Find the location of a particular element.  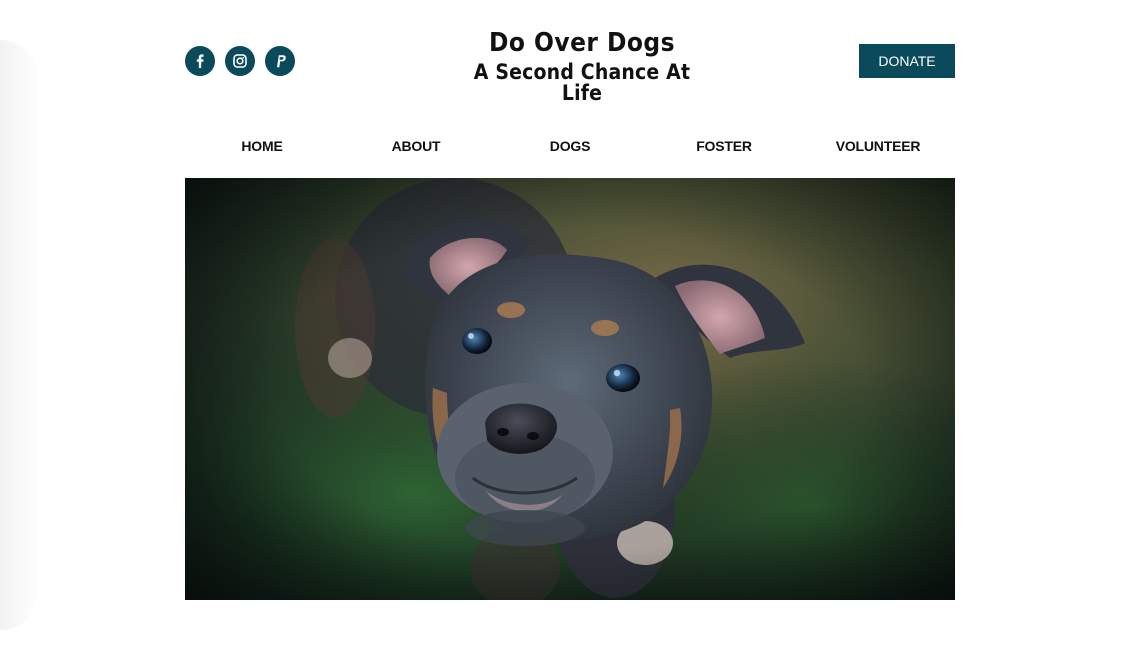

paypal-button is located at coordinates (280, 61).